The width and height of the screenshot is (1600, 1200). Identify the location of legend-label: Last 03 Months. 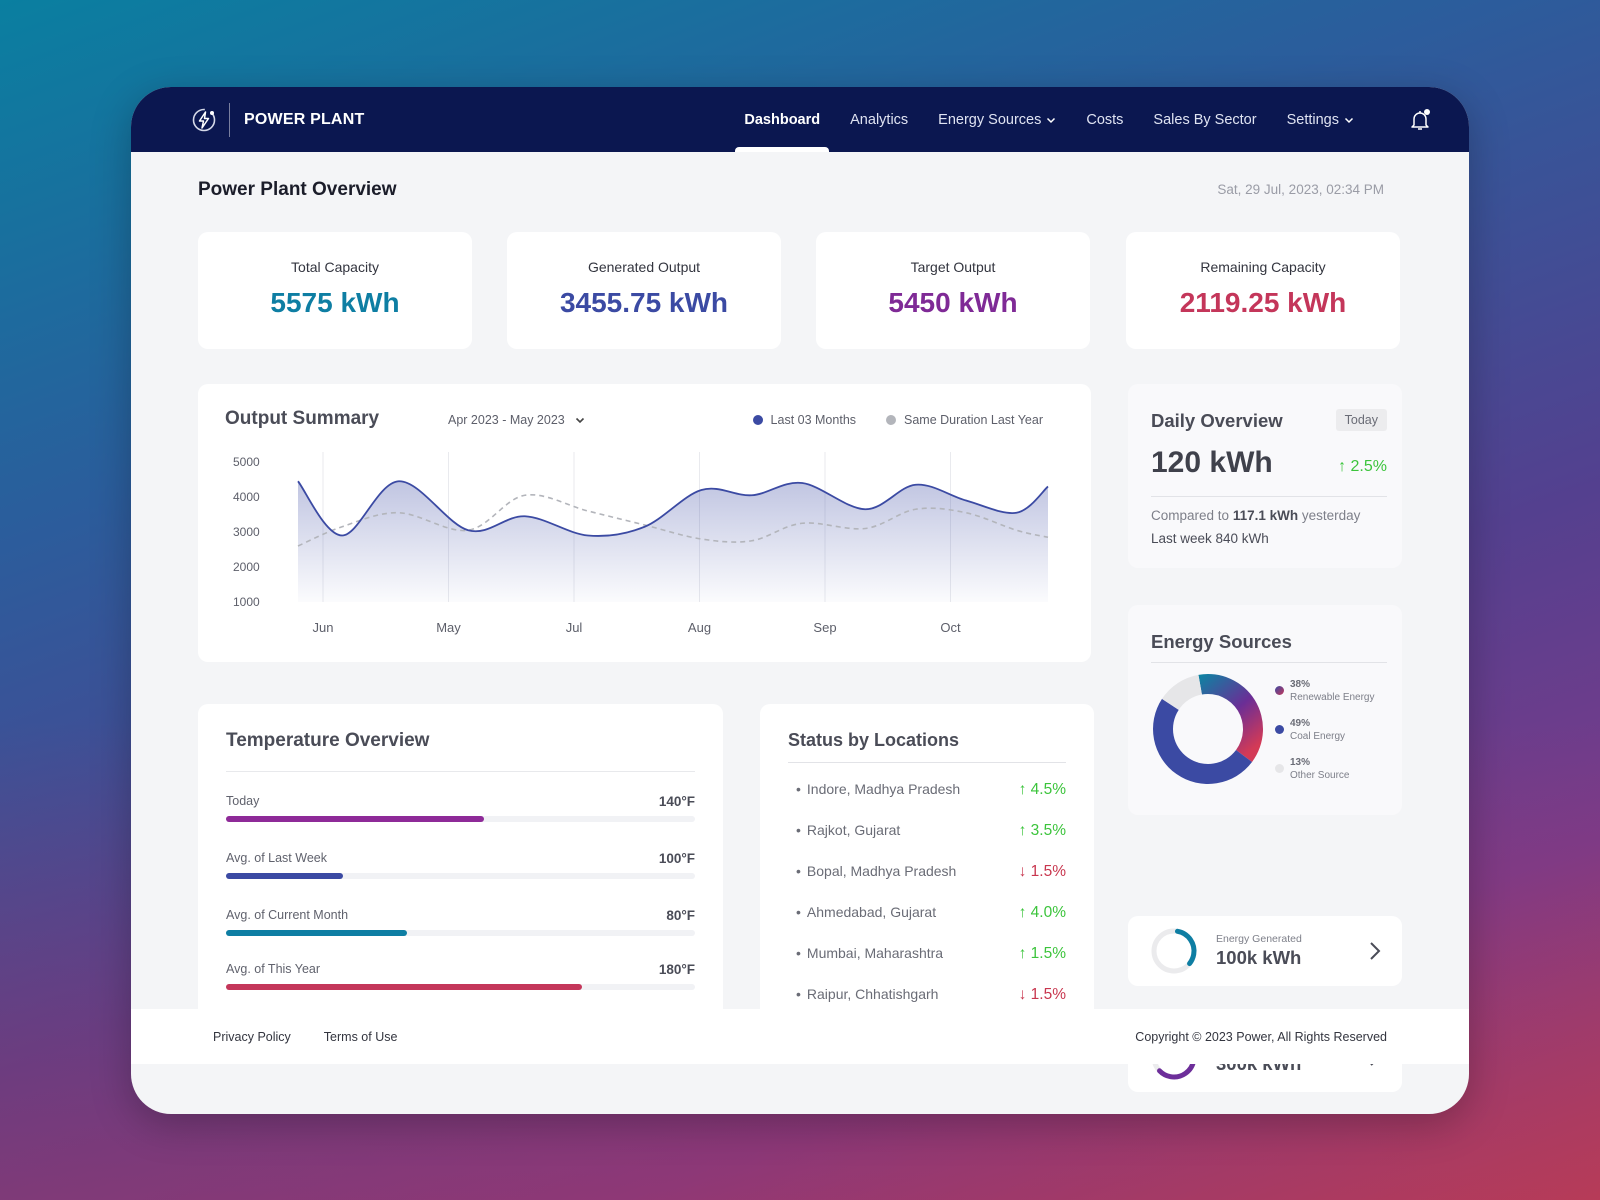
(813, 420).